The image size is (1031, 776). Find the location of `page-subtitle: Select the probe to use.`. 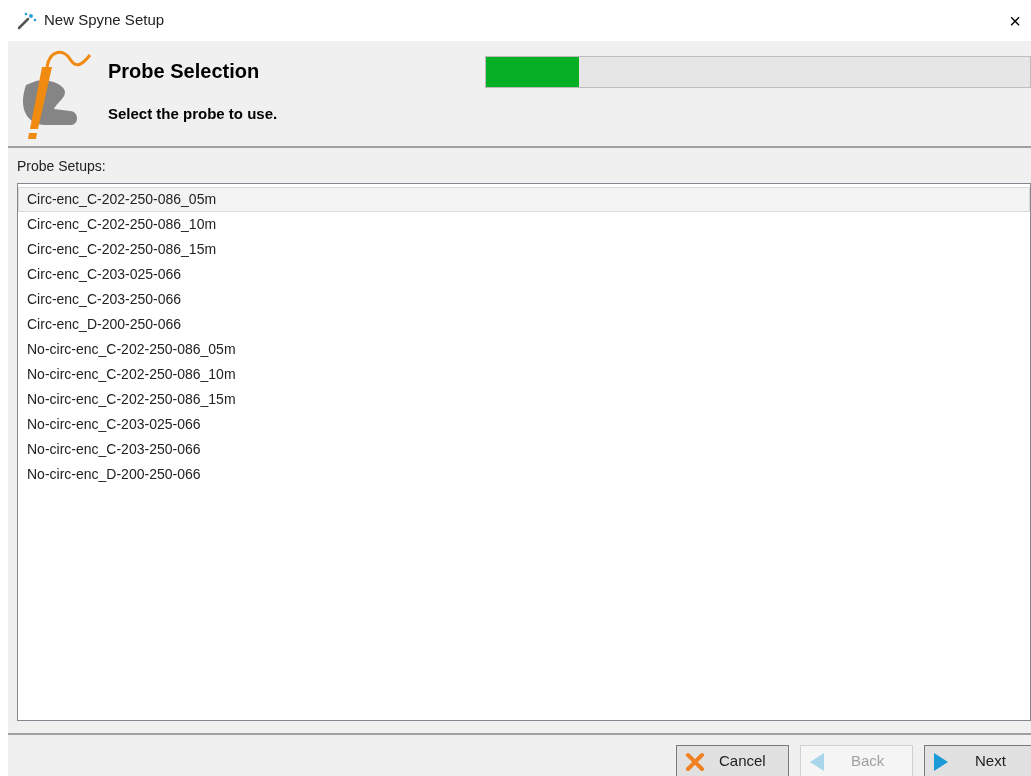

page-subtitle: Select the probe to use. is located at coordinates (193, 114).